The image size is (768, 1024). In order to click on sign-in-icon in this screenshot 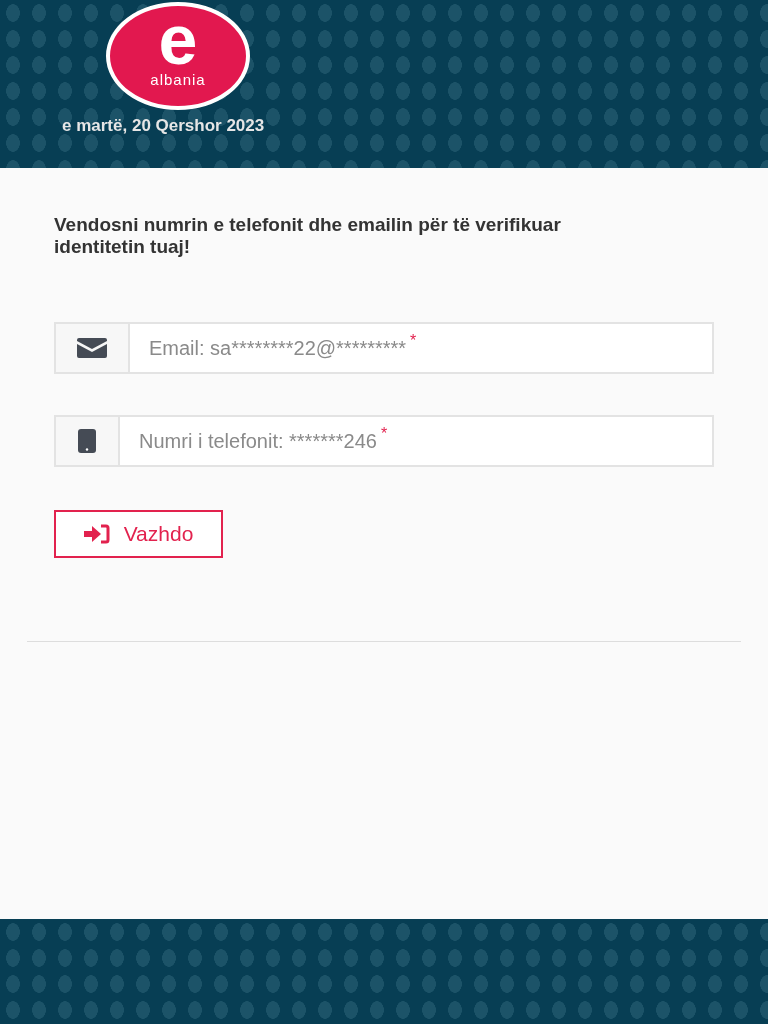, I will do `click(96, 534)`.